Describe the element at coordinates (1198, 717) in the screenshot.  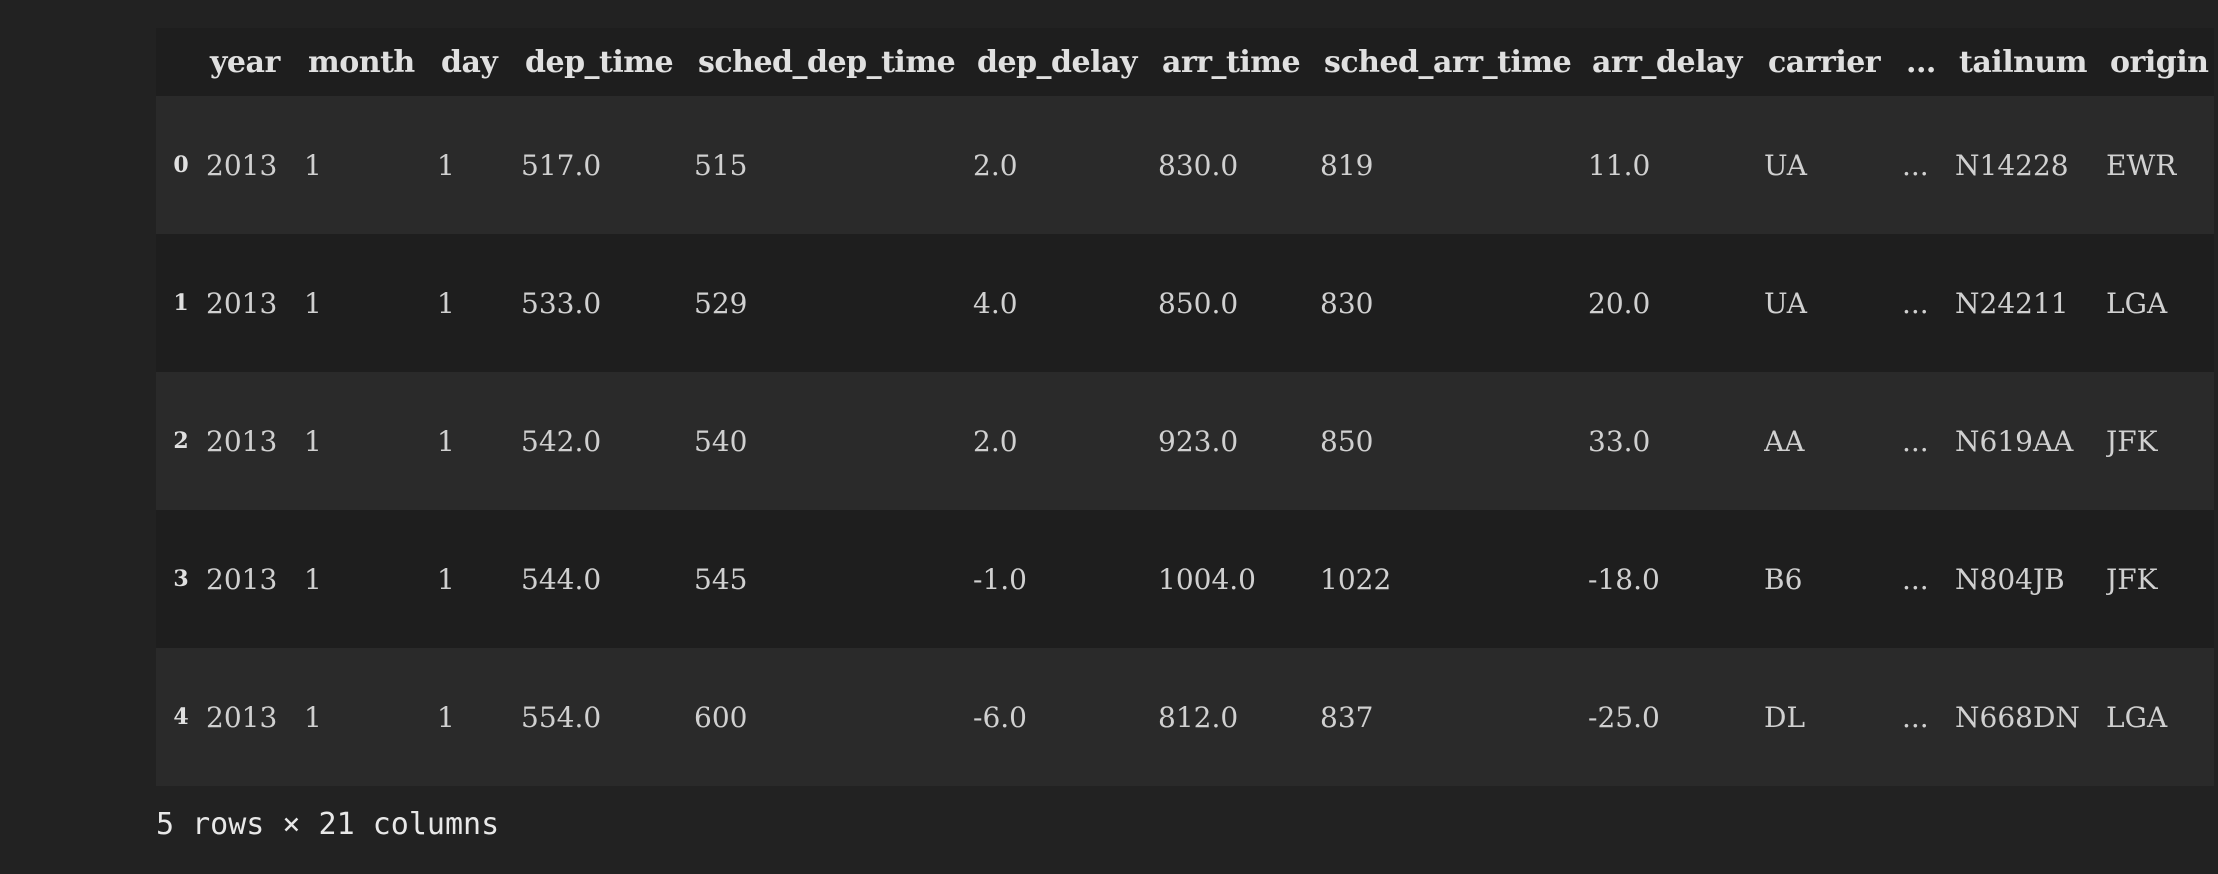
I see `table-cell: 812.0` at that location.